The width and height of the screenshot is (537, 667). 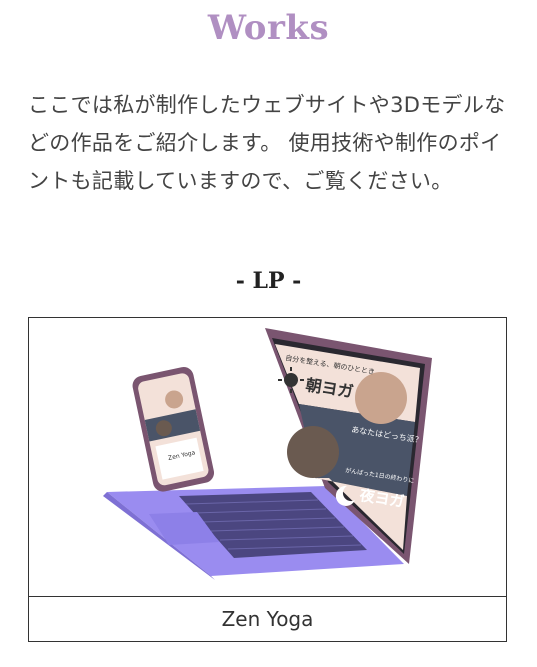 I want to click on yoga-photo-morning, so click(x=381, y=398).